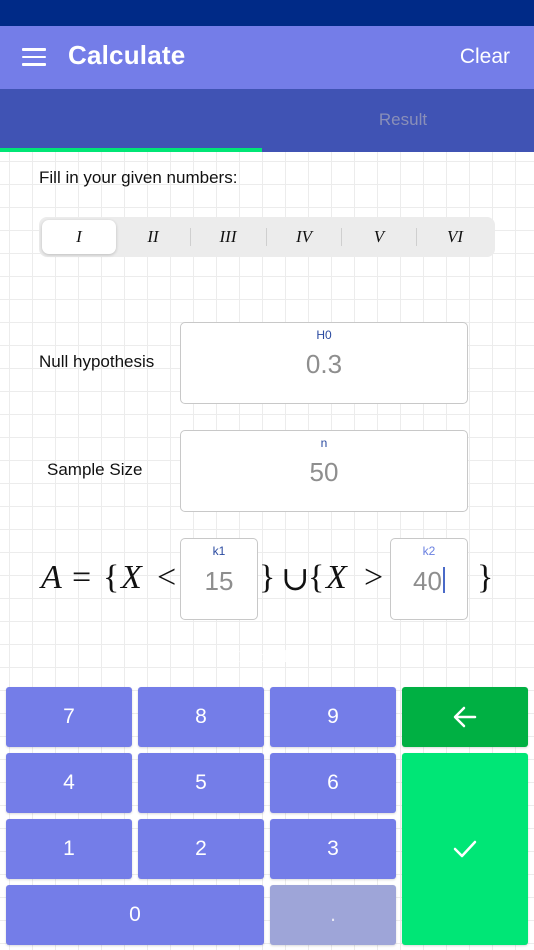  I want to click on app-bar: Calculate Clear, so click(267, 57).